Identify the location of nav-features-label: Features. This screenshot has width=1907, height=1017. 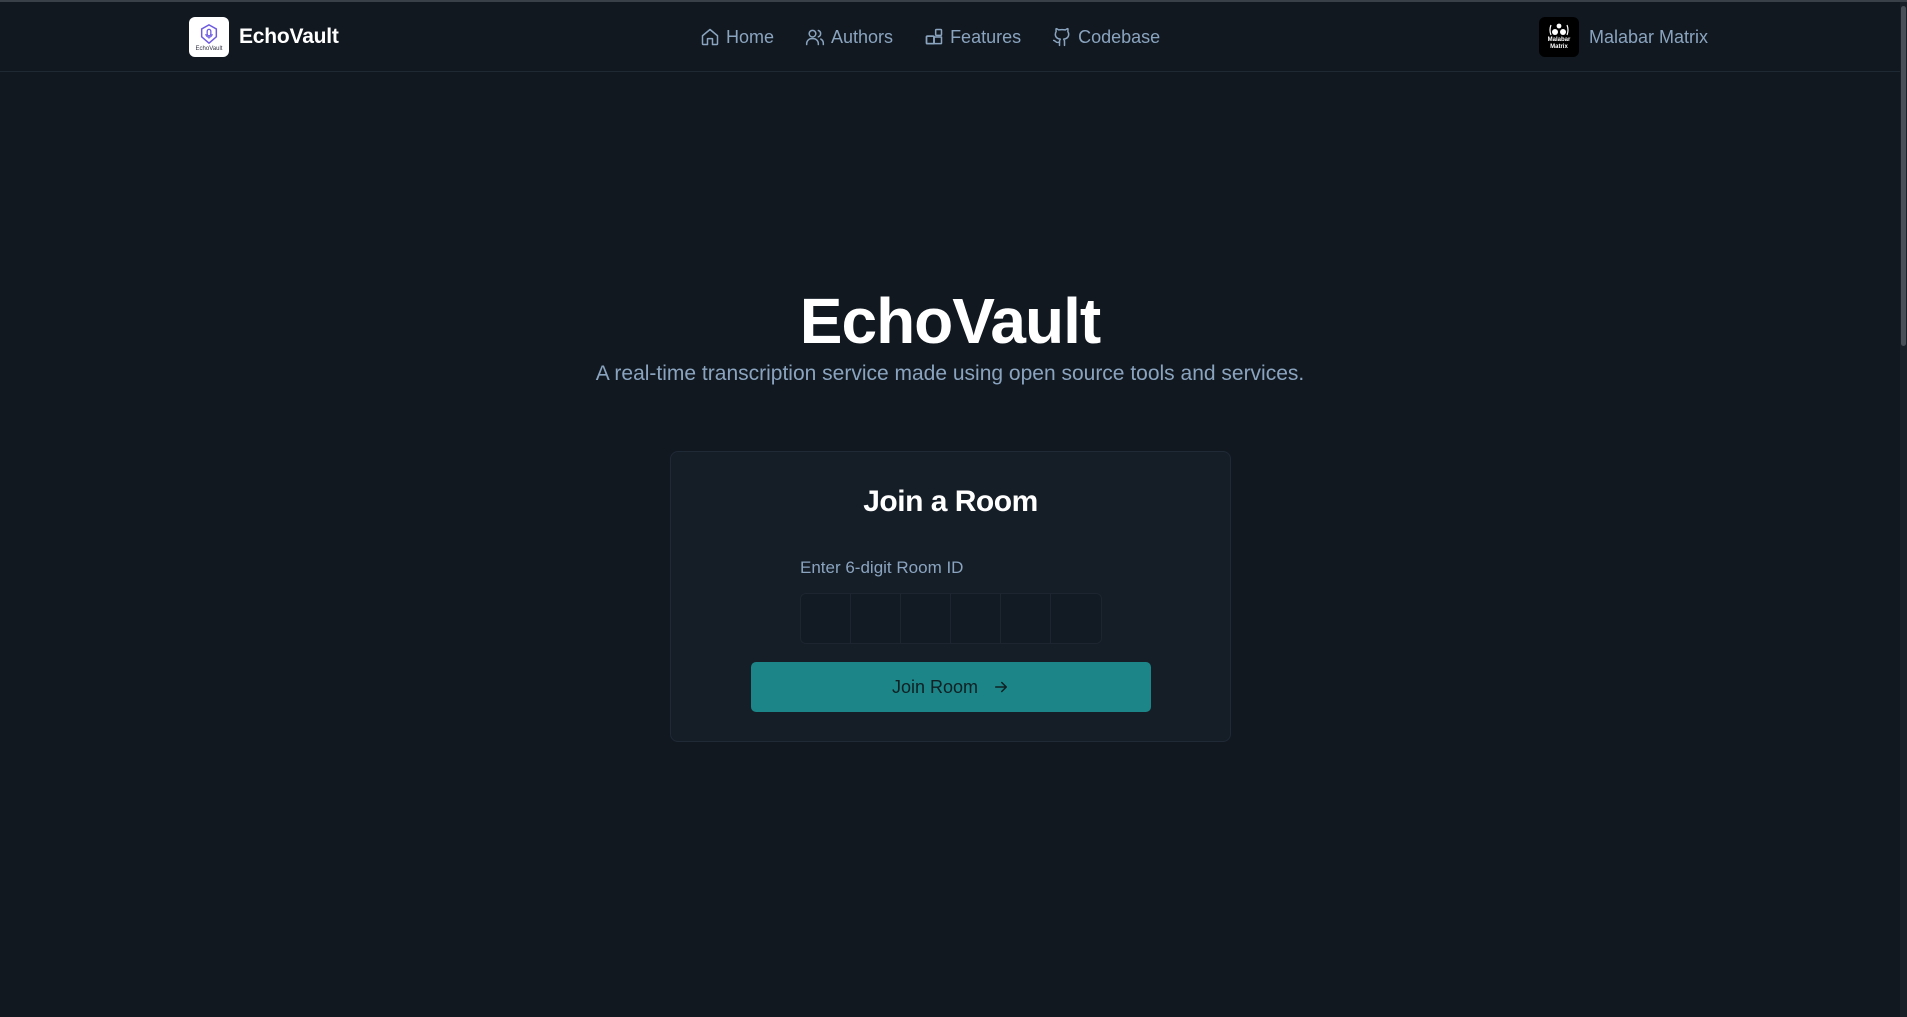
(986, 36).